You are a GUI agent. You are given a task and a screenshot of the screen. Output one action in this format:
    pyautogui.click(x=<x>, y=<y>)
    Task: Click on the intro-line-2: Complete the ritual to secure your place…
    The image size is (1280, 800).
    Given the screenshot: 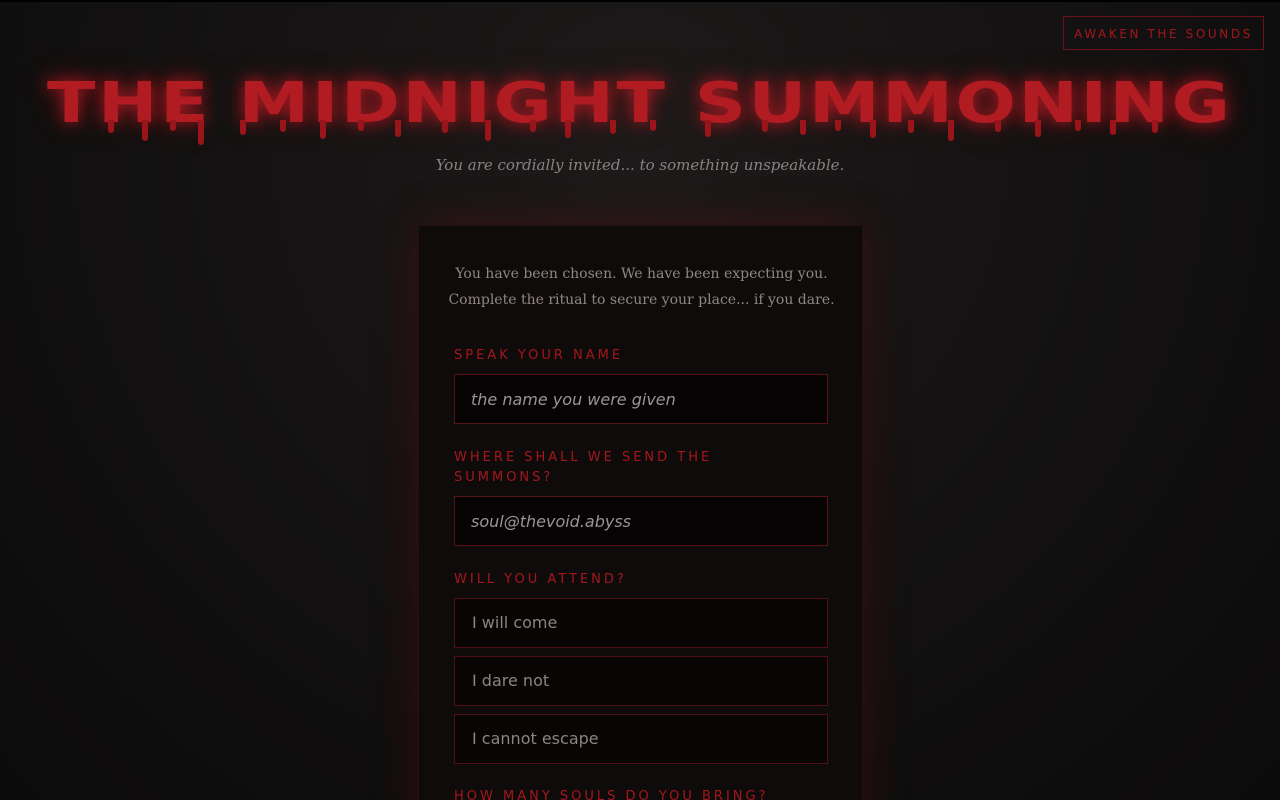 What is the action you would take?
    pyautogui.click(x=641, y=300)
    